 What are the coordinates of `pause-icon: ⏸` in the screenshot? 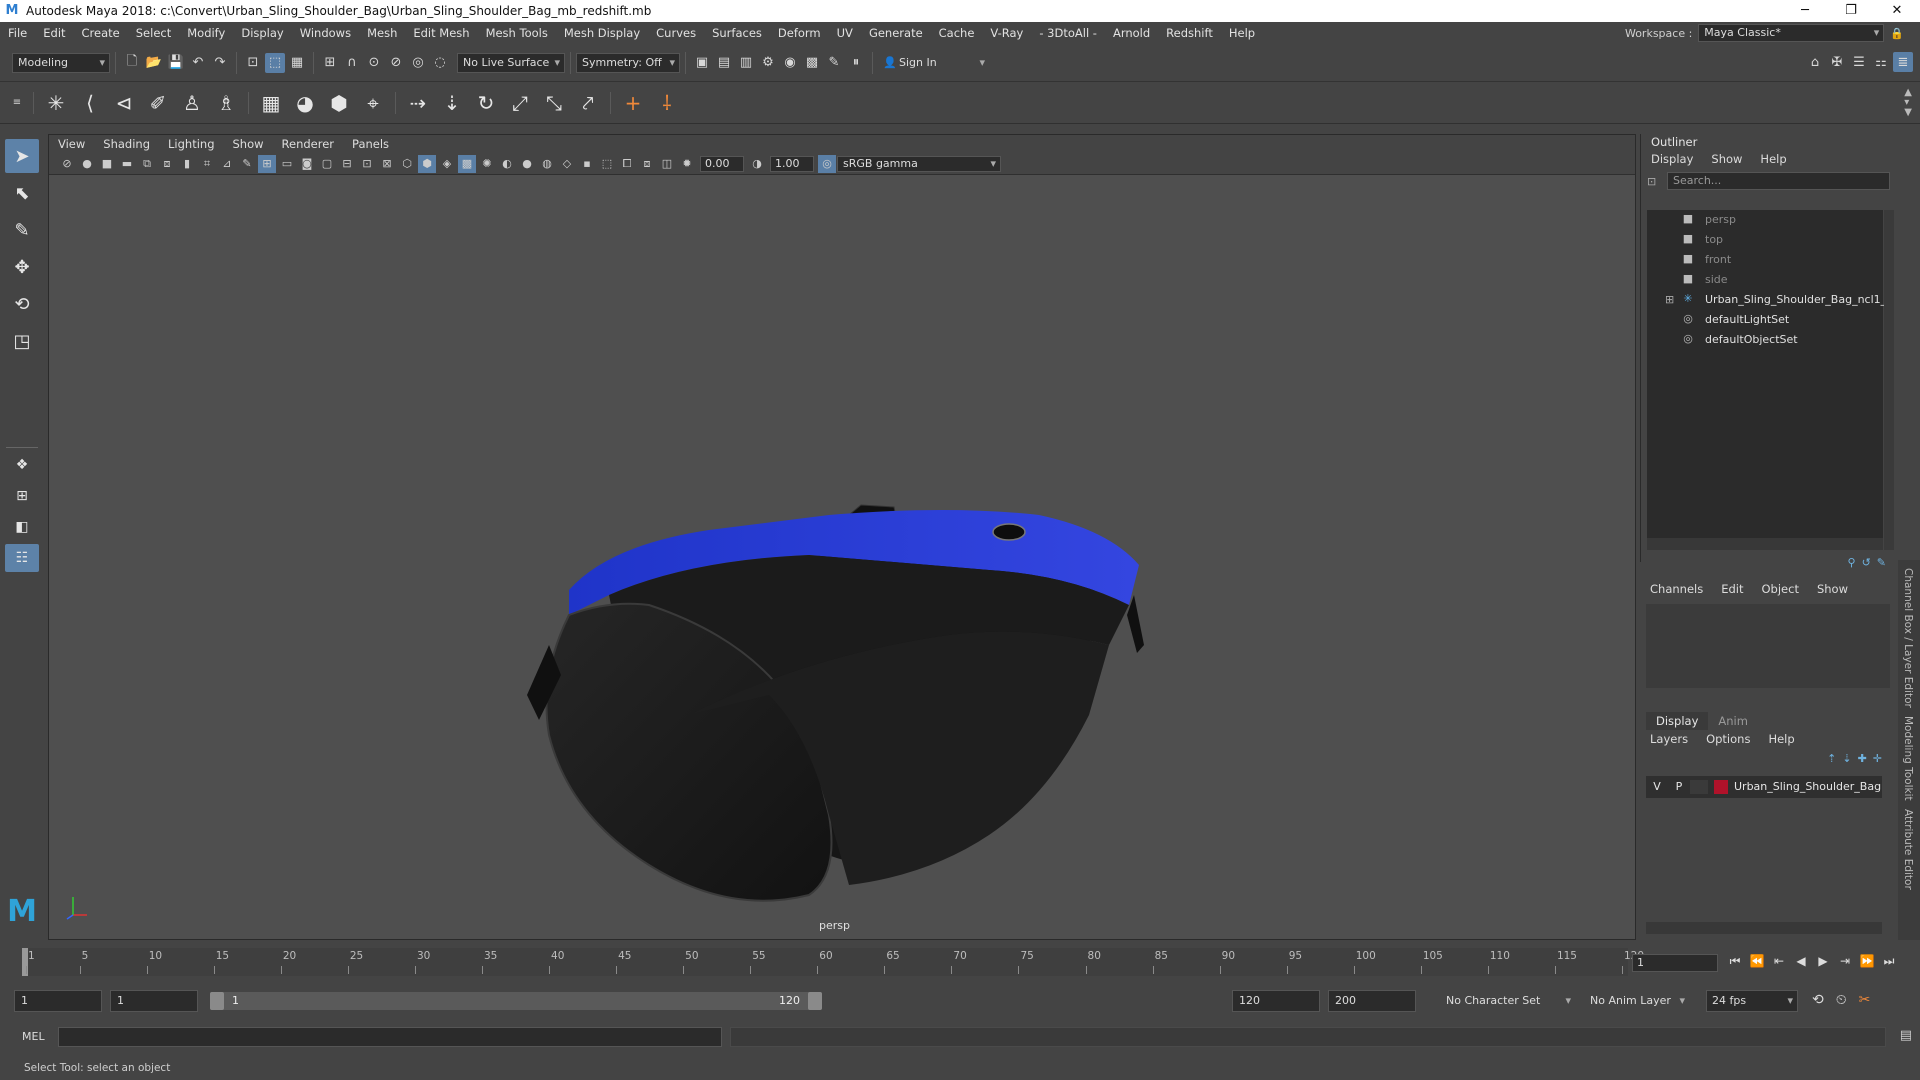 It's located at (856, 63).